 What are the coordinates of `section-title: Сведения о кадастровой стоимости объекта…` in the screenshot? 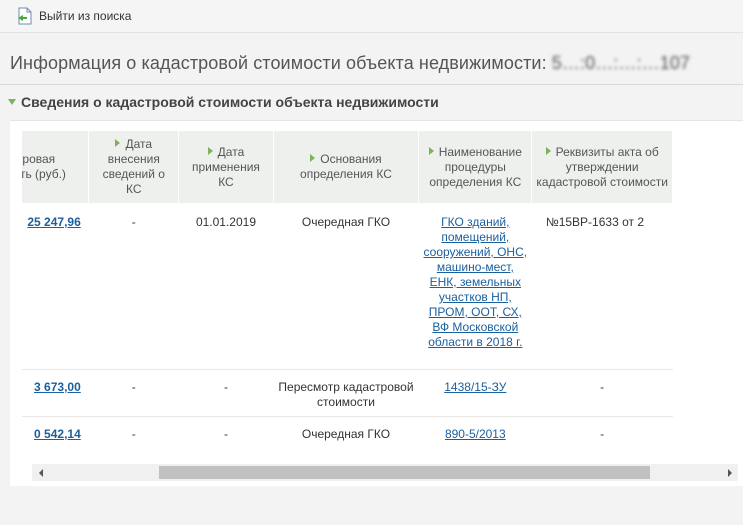 It's located at (230, 102).